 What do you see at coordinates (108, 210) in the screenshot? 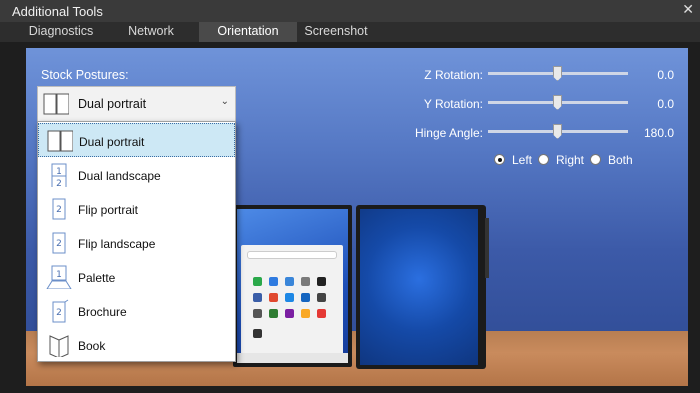
I see `posture-option-label: Flip portrait` at bounding box center [108, 210].